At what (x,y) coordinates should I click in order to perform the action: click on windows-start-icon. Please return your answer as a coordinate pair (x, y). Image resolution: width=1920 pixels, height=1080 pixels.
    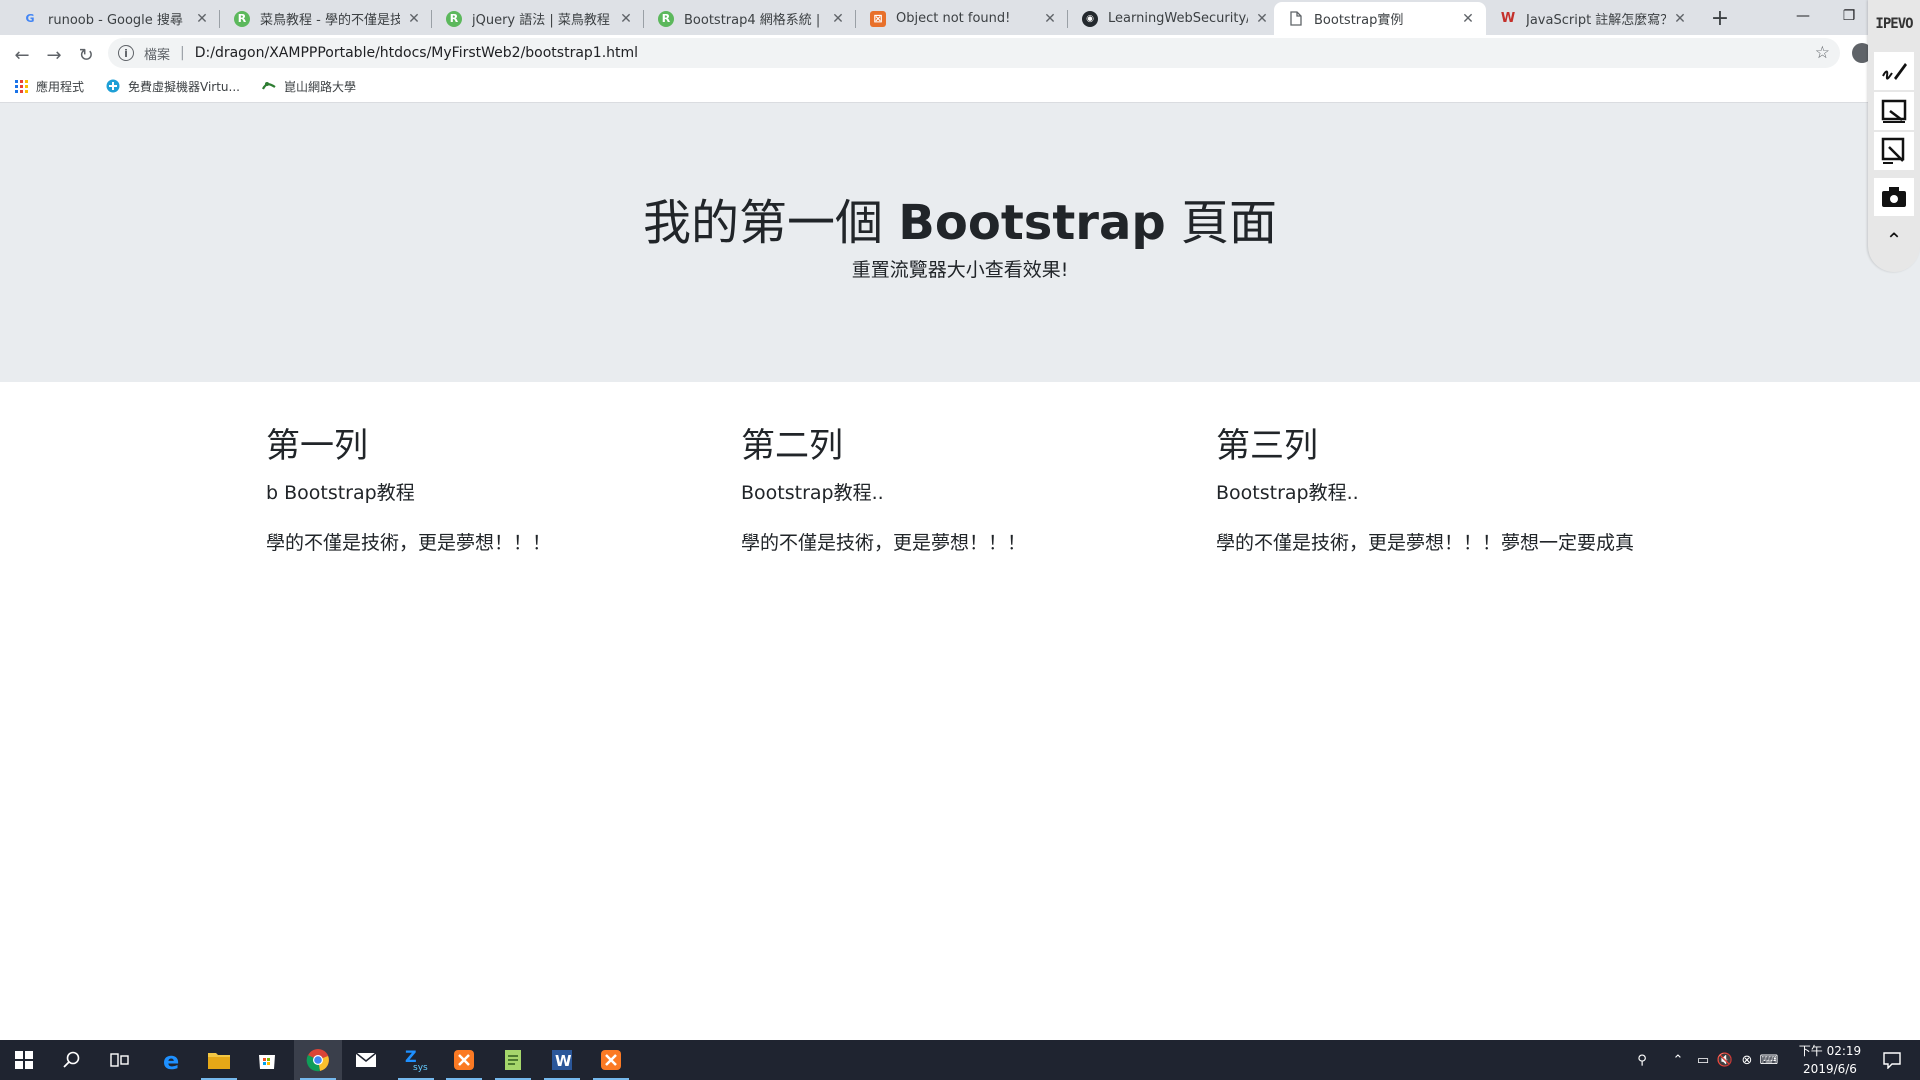
    Looking at the image, I should click on (24, 1060).